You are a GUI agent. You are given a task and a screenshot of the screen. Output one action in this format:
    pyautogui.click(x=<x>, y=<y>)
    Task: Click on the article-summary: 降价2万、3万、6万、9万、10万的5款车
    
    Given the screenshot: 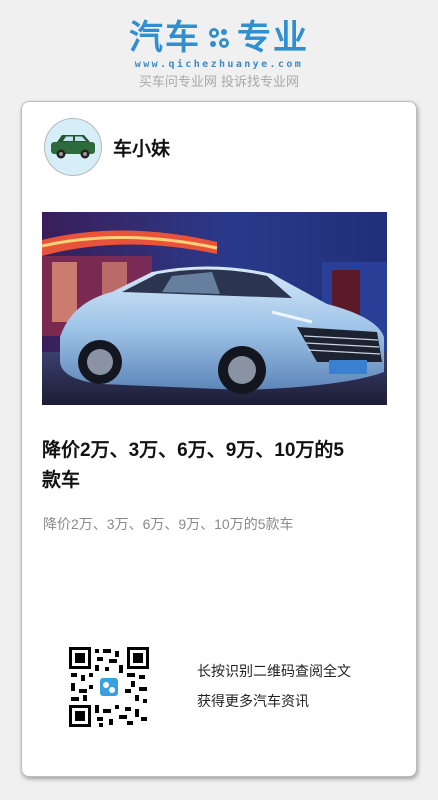 What is the action you would take?
    pyautogui.click(x=168, y=524)
    